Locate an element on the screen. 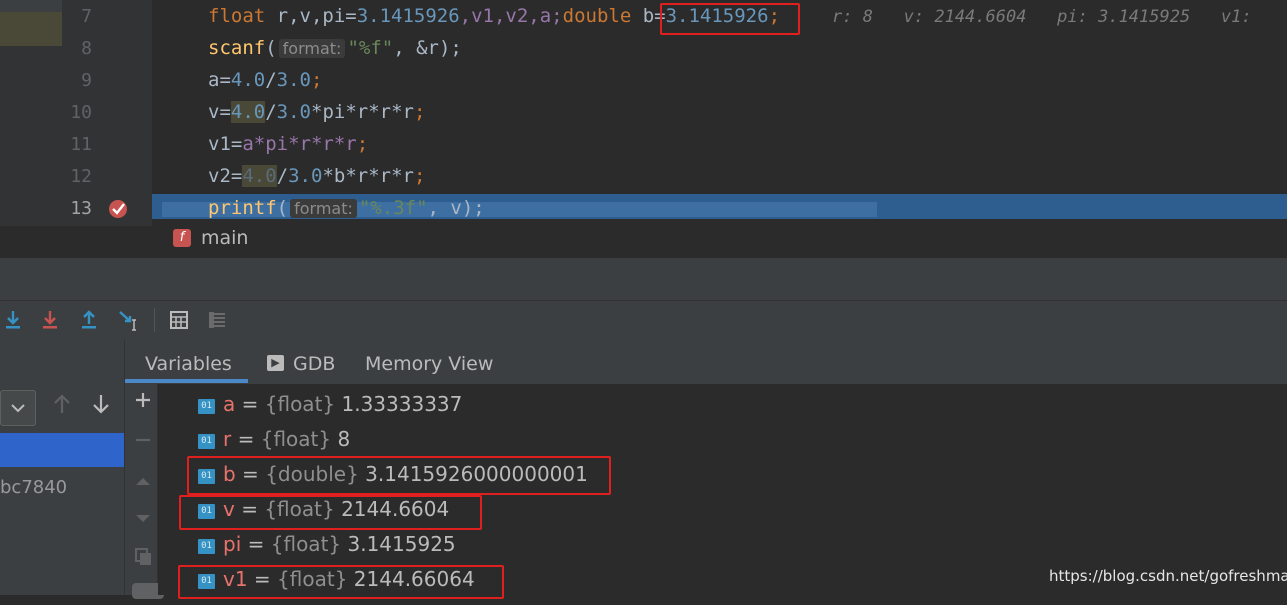  keyword: double is located at coordinates (597, 16).